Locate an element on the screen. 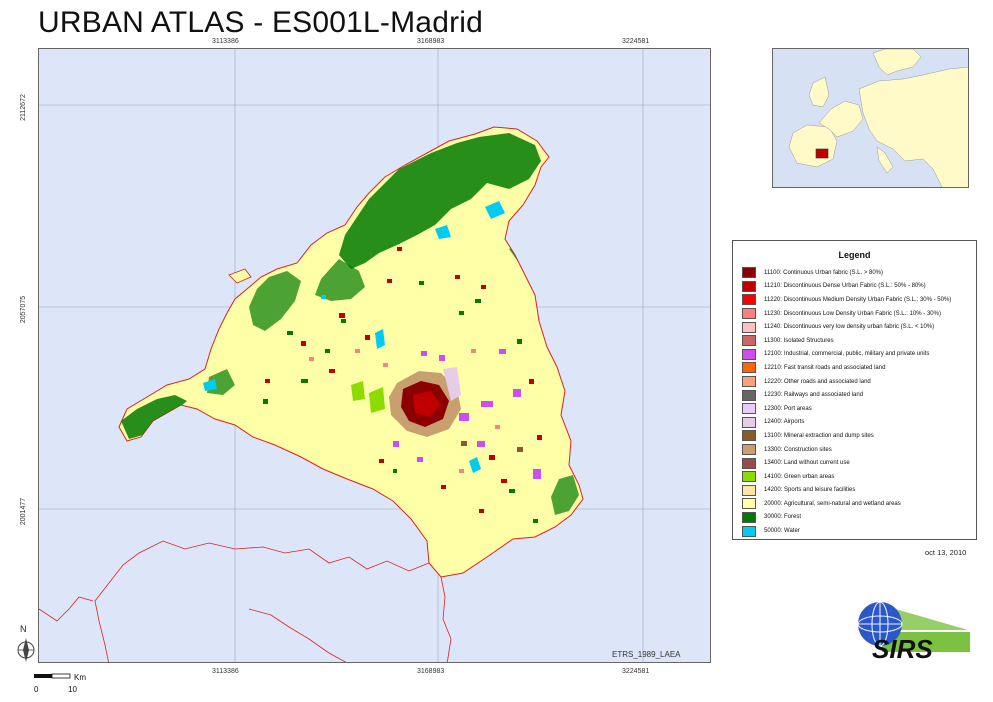 The image size is (993, 702). map-title: URBAN ATLAS - ES001L-Madrid is located at coordinates (261, 22).